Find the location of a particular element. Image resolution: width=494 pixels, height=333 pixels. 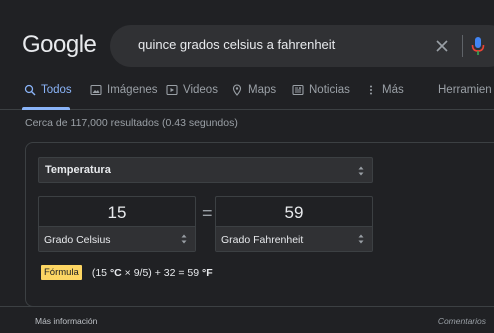

to-unit-label: Grado Fahrenheit is located at coordinates (262, 240).